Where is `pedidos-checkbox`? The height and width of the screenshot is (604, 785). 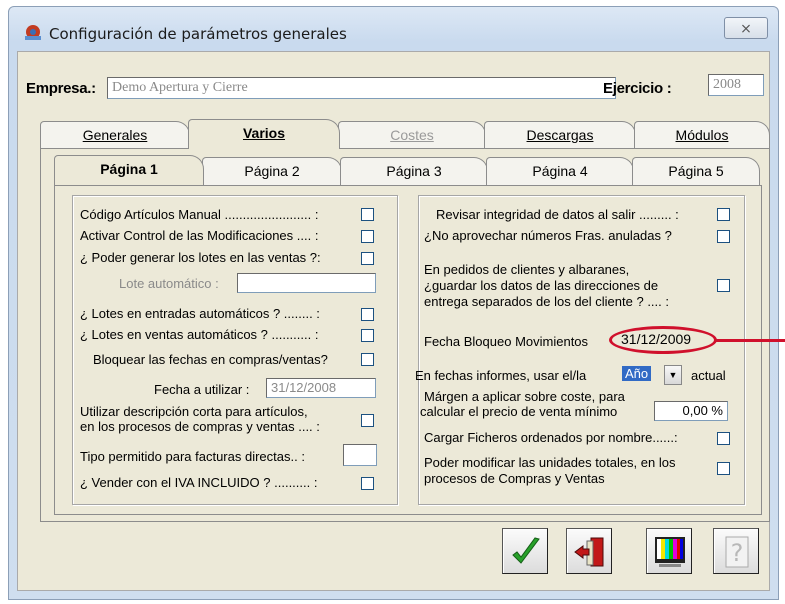
pedidos-checkbox is located at coordinates (723, 285).